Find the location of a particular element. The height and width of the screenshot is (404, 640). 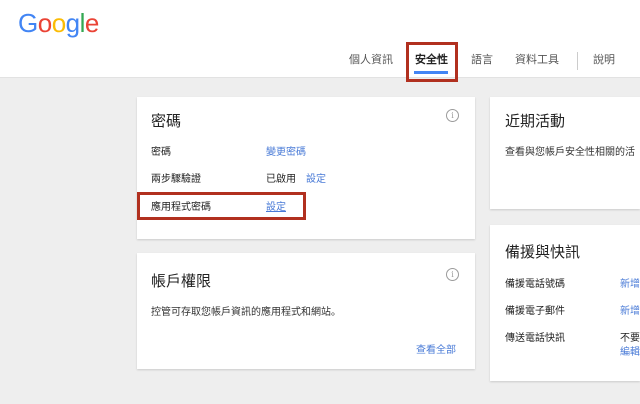

tab-divider is located at coordinates (577, 61).